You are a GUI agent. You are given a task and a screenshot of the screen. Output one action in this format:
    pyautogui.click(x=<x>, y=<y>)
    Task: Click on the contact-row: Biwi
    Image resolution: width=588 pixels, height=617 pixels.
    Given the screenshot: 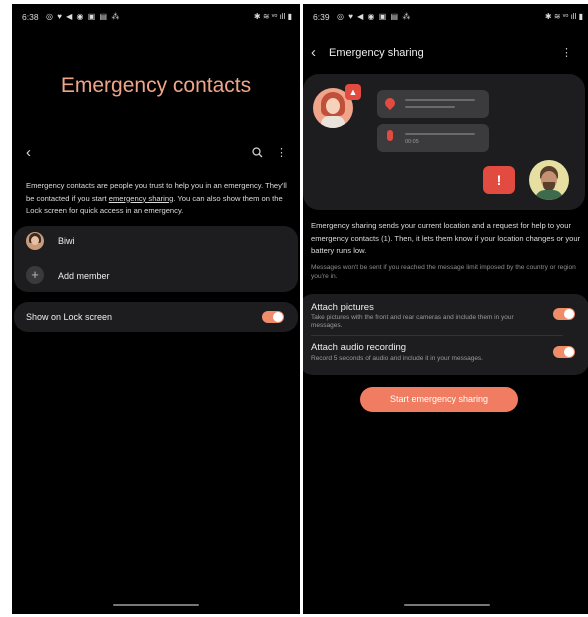 What is the action you would take?
    pyautogui.click(x=156, y=241)
    